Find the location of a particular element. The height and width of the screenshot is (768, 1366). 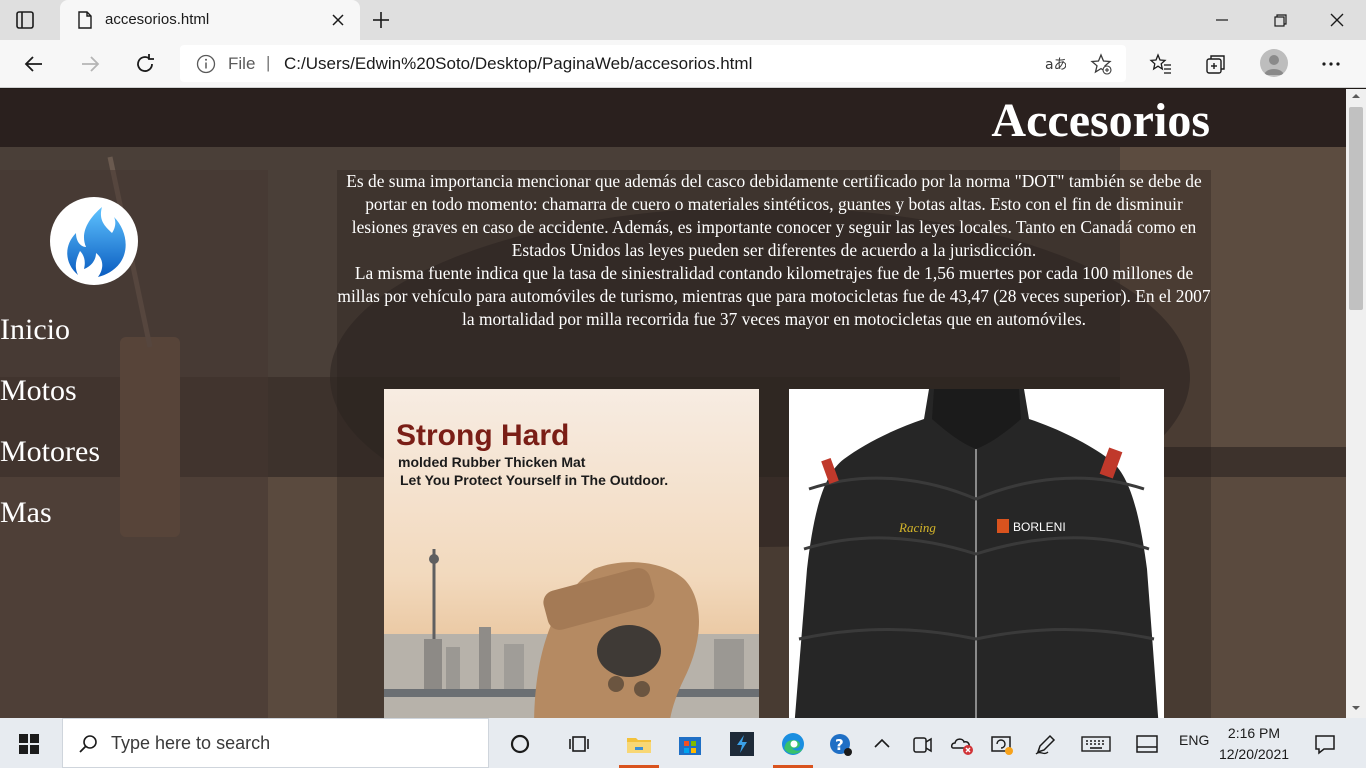

taskbar-search: Type here to search is located at coordinates (275, 743).